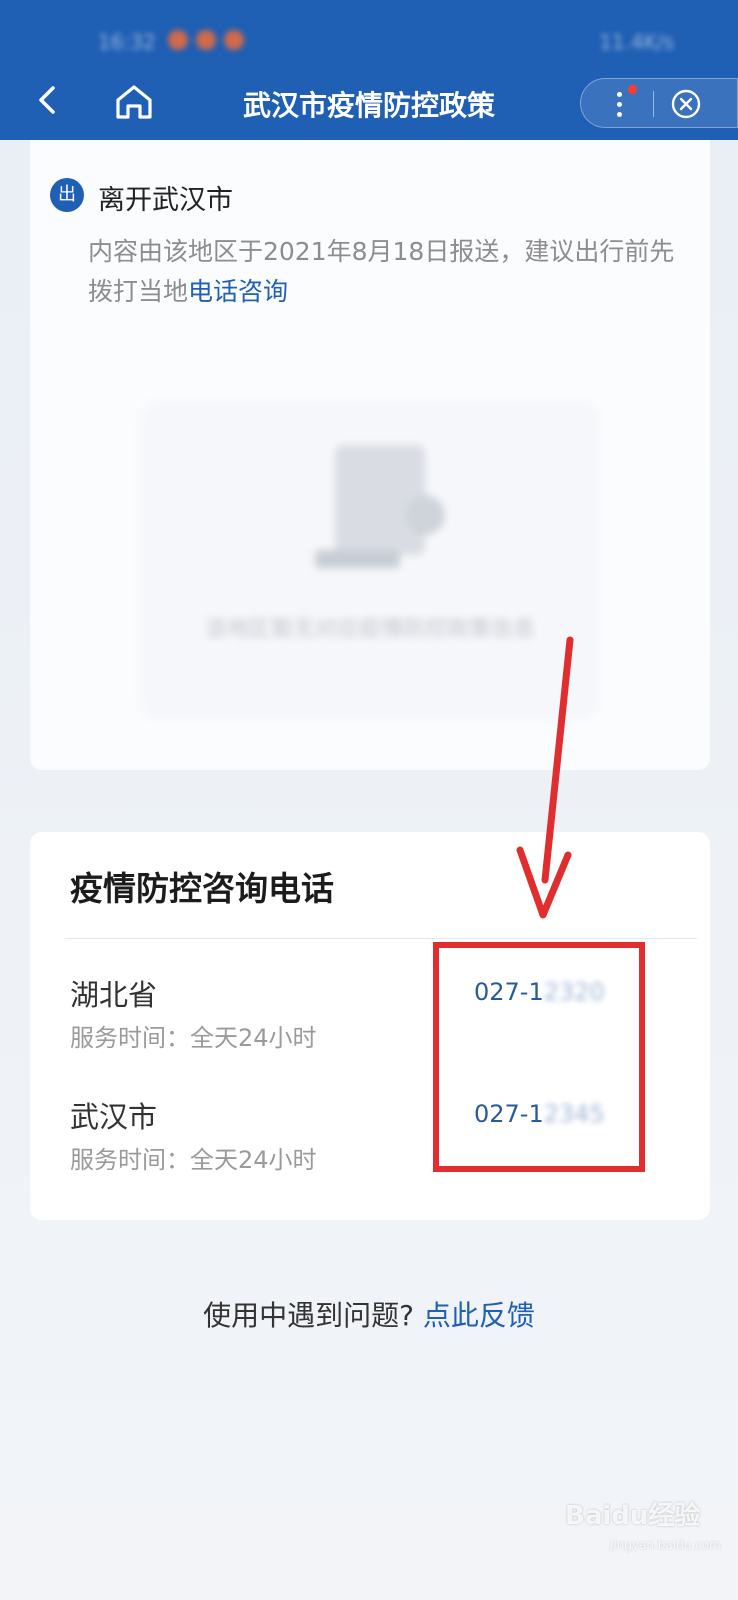  I want to click on mini-program-capsule, so click(659, 103).